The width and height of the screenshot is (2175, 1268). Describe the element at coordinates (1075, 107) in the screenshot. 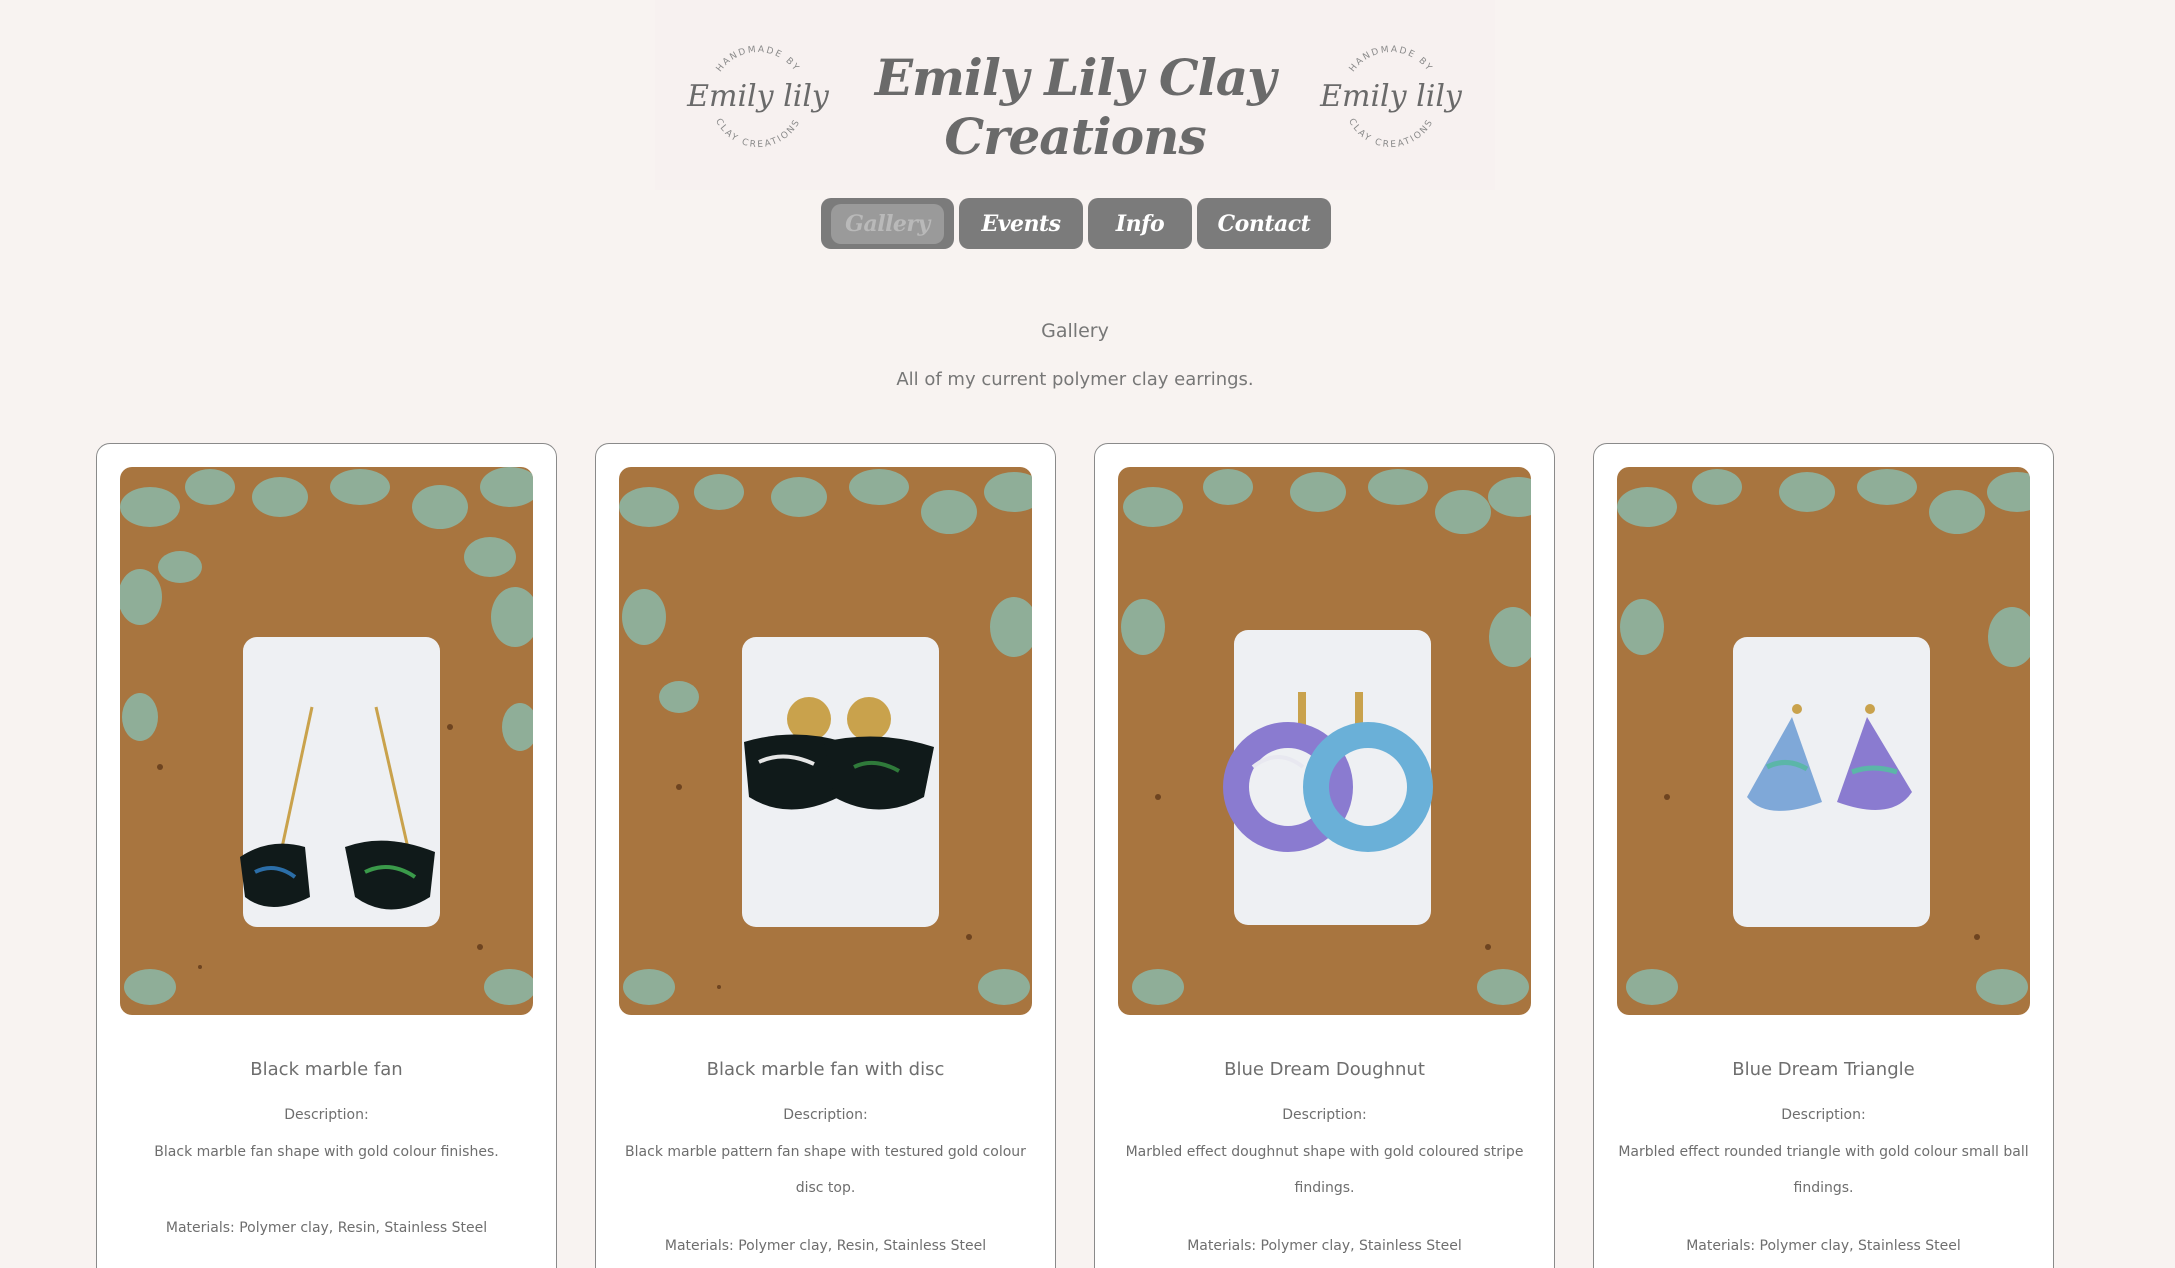

I see `site-title: Emily Lily Clay Creations` at that location.